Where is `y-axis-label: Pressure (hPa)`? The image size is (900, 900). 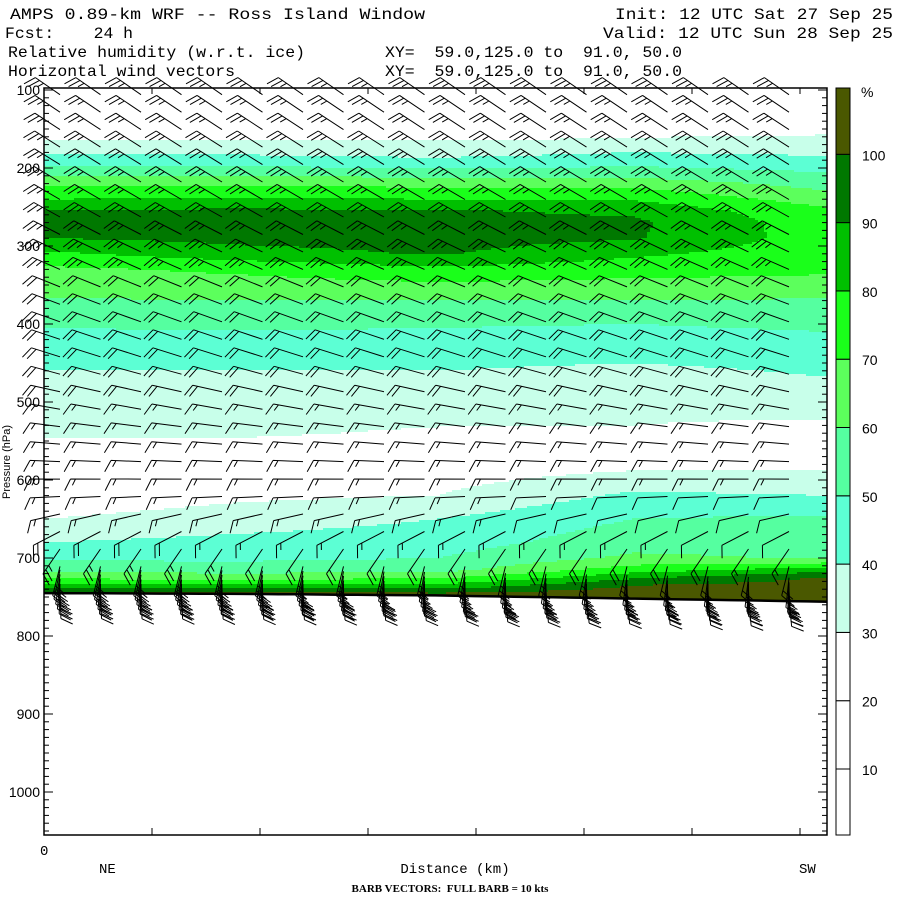 y-axis-label: Pressure (hPa) is located at coordinates (7, 462).